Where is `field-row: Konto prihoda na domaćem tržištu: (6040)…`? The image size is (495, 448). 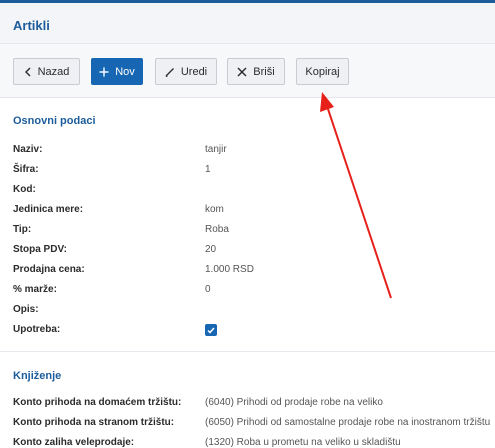 field-row: Konto prihoda na domaćem tržištu: (6040)… is located at coordinates (253, 403).